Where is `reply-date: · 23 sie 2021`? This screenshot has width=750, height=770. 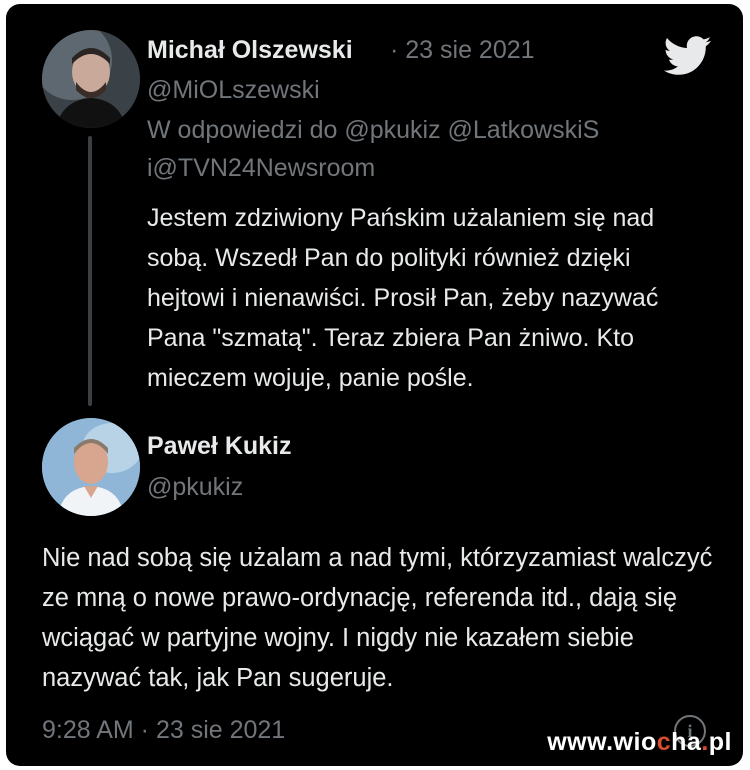
reply-date: · 23 sie 2021 is located at coordinates (462, 50).